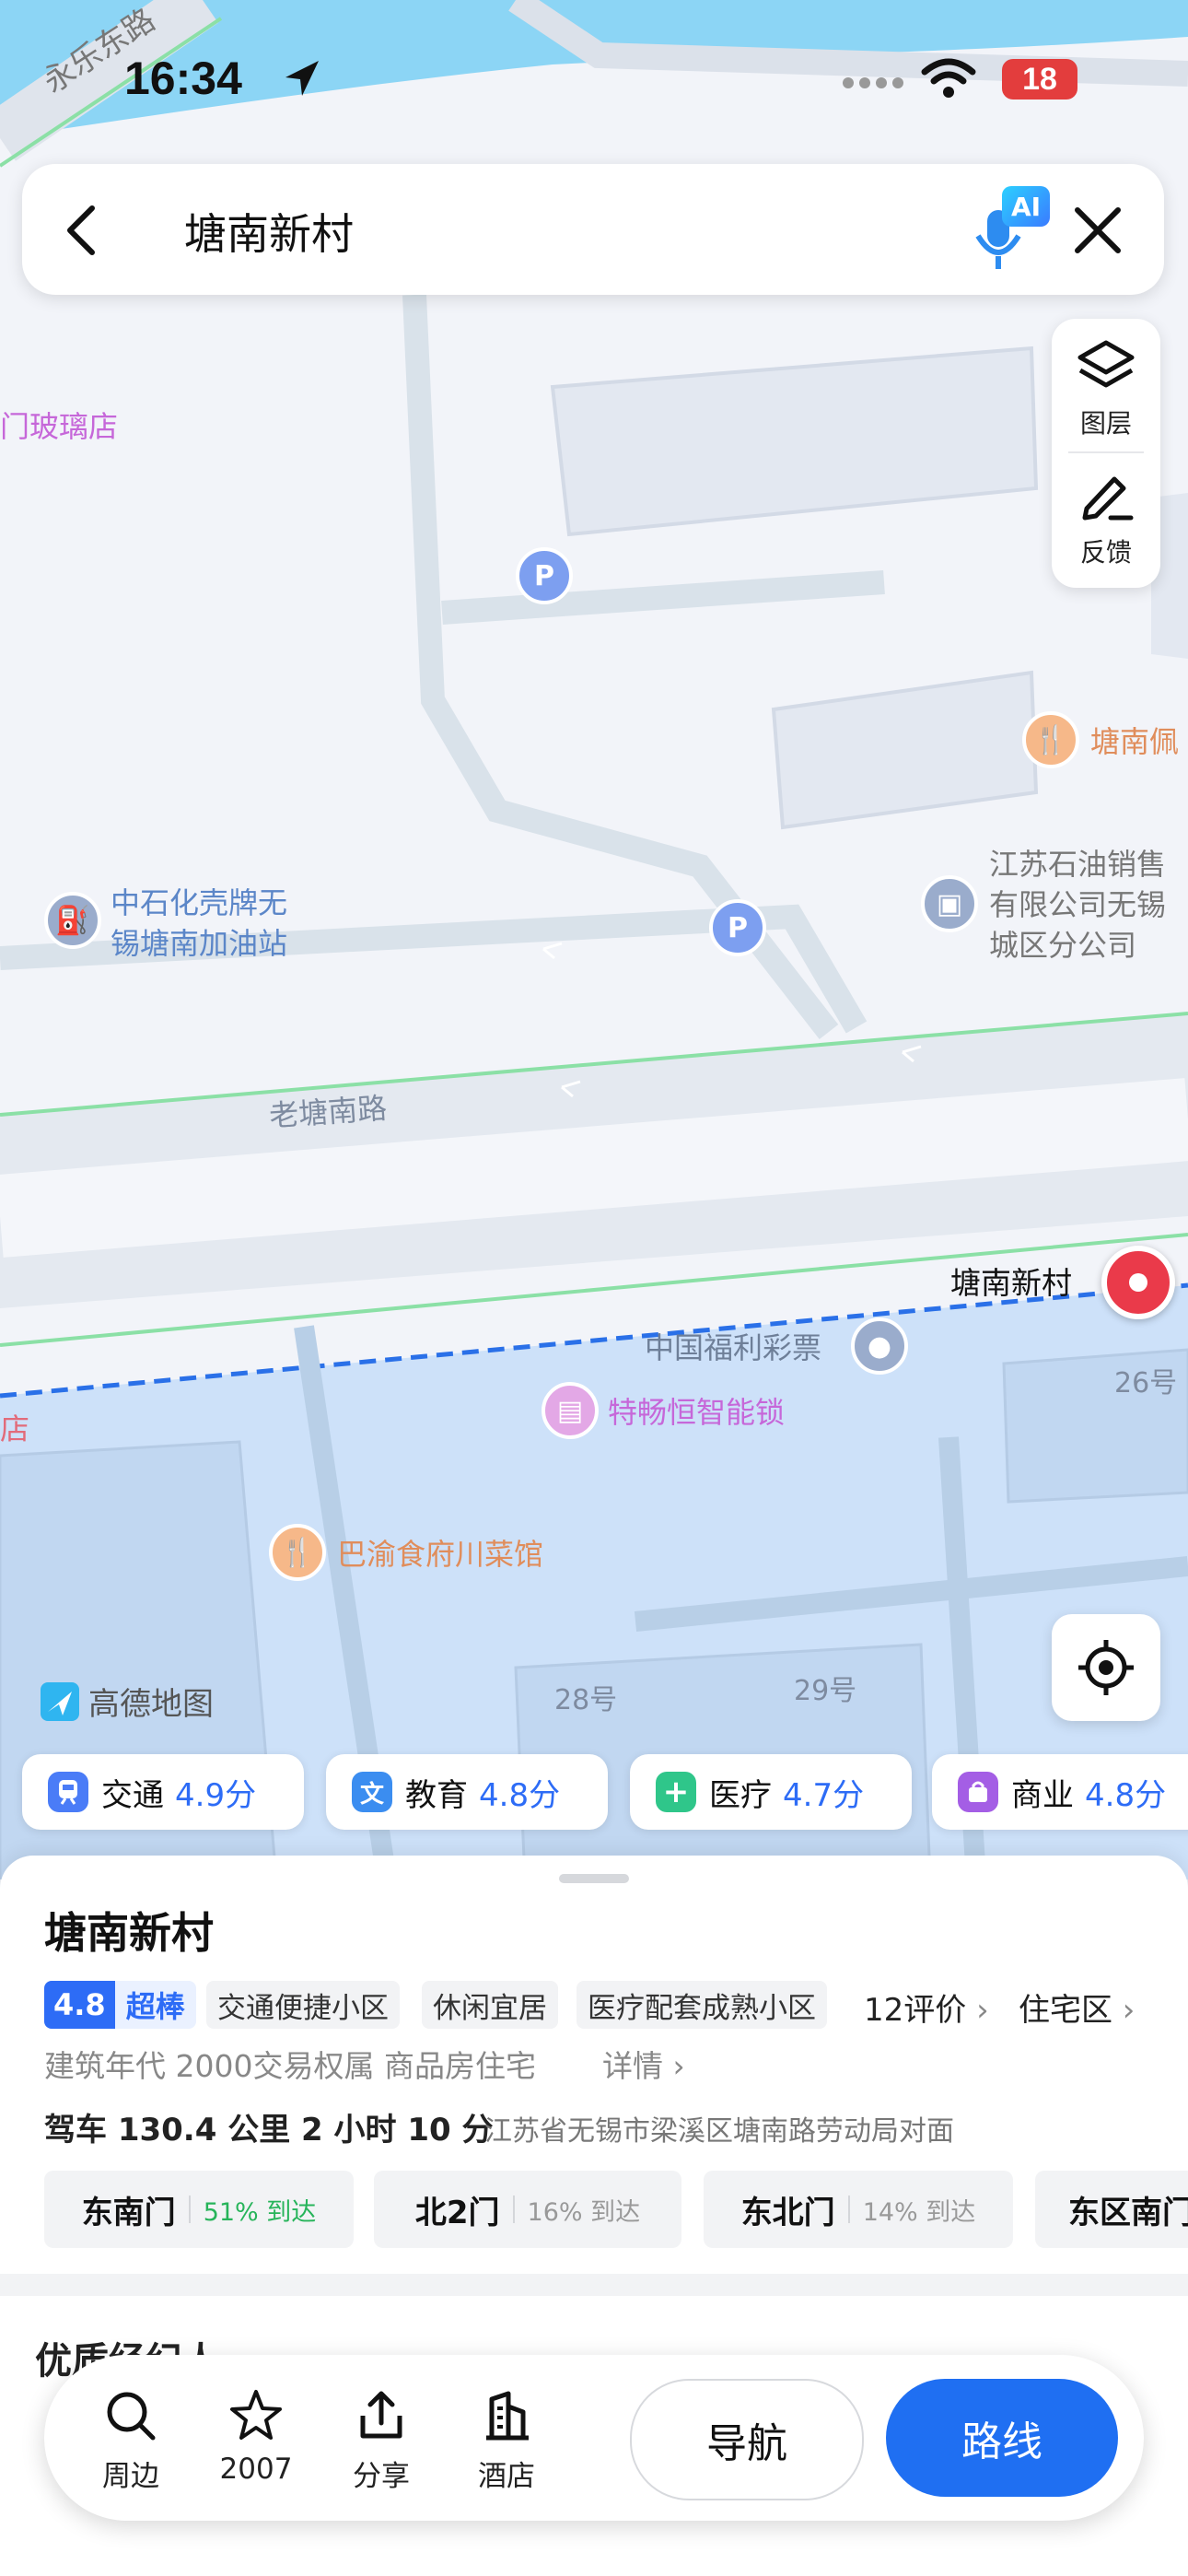  What do you see at coordinates (1039, 79) in the screenshot?
I see `battery-indicator: 18` at bounding box center [1039, 79].